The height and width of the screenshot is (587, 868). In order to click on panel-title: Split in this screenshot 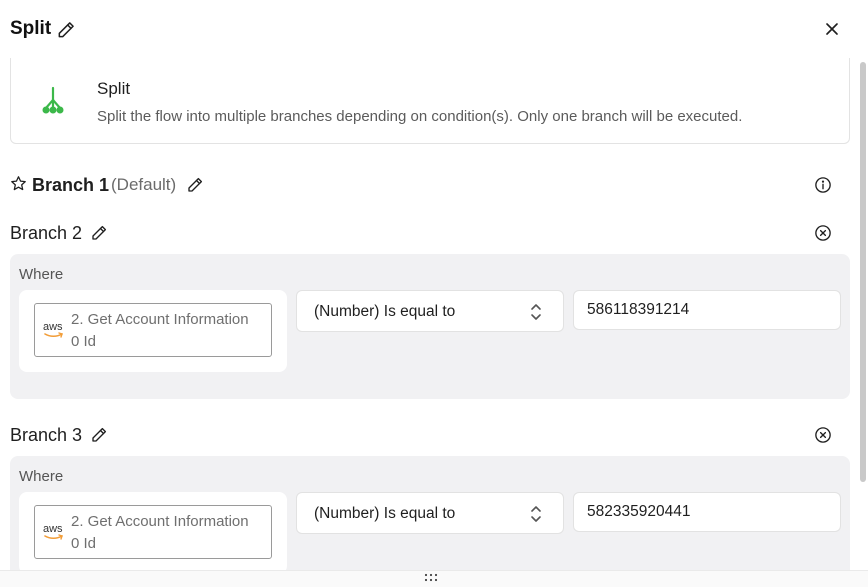, I will do `click(31, 28)`.